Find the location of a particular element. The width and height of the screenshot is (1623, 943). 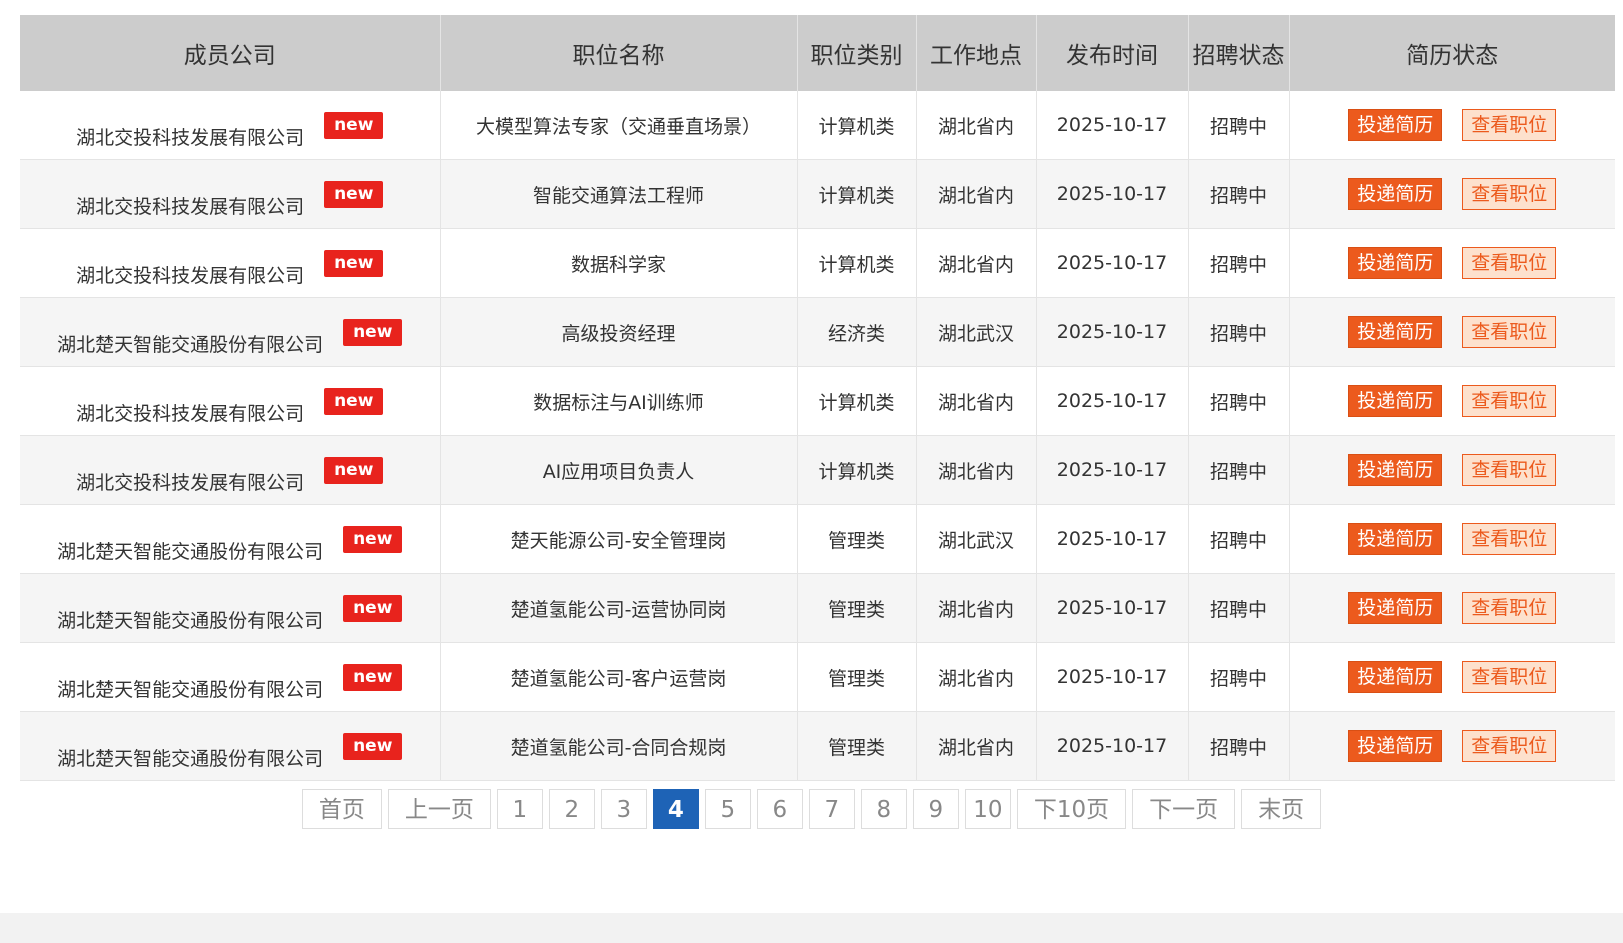

table-header-row: 成员公司 职位名称 职位类别 工作地点 发布时间 招聘状态 简历状态 is located at coordinates (817, 53).